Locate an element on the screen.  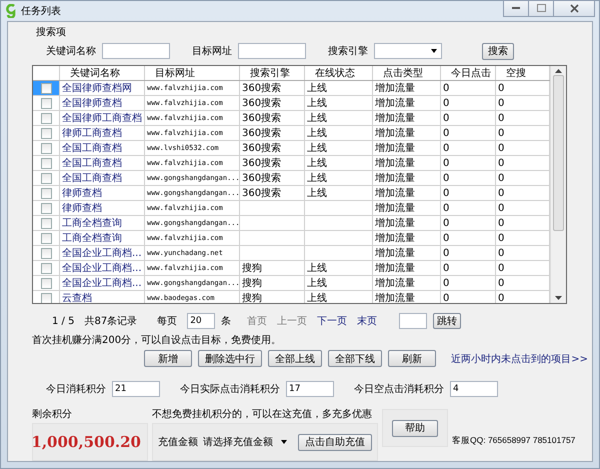
pager-link: 末页 is located at coordinates (367, 321).